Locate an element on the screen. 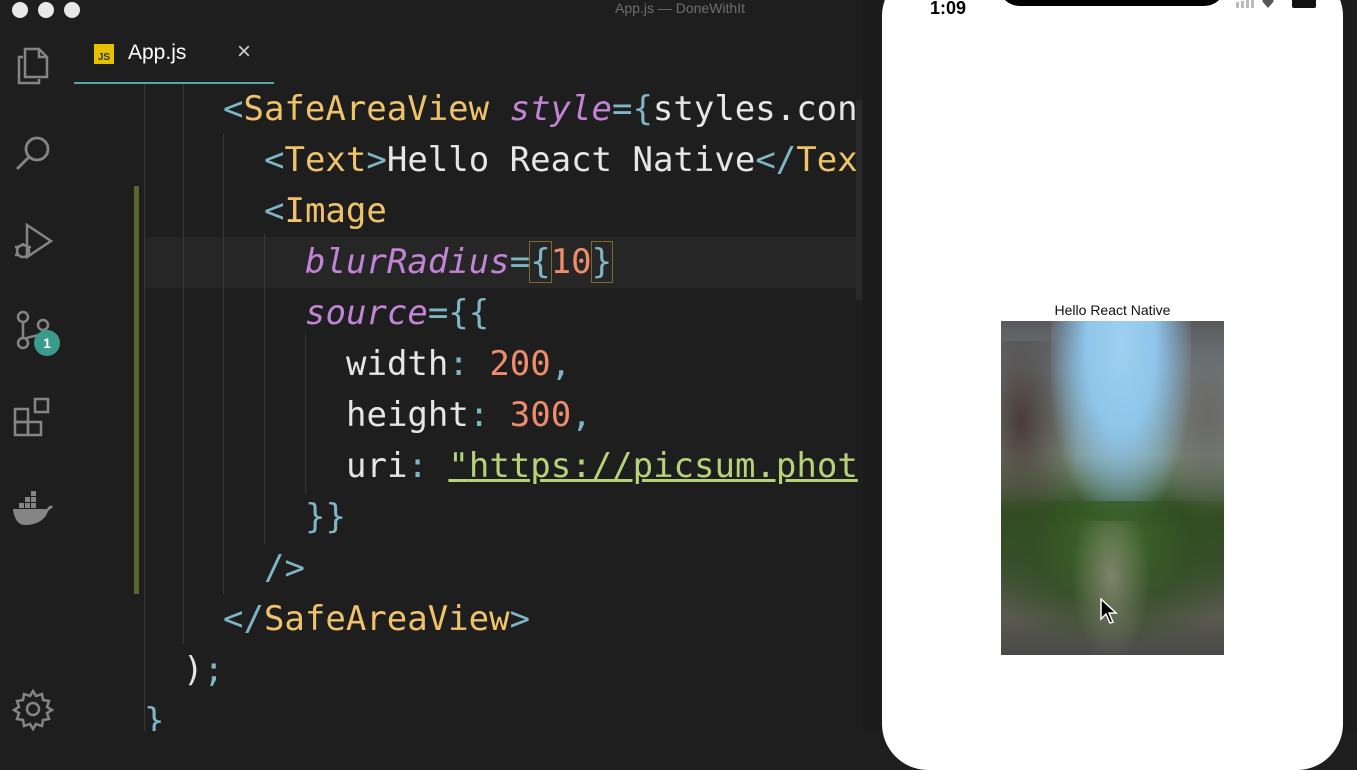 The image size is (1357, 770). docker-icon is located at coordinates (33, 509).